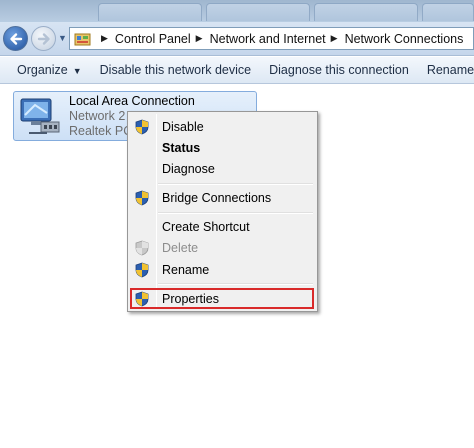 This screenshot has width=474, height=448. What do you see at coordinates (206, 227) in the screenshot?
I see `menu-label-shortcut: Create Shortcut` at bounding box center [206, 227].